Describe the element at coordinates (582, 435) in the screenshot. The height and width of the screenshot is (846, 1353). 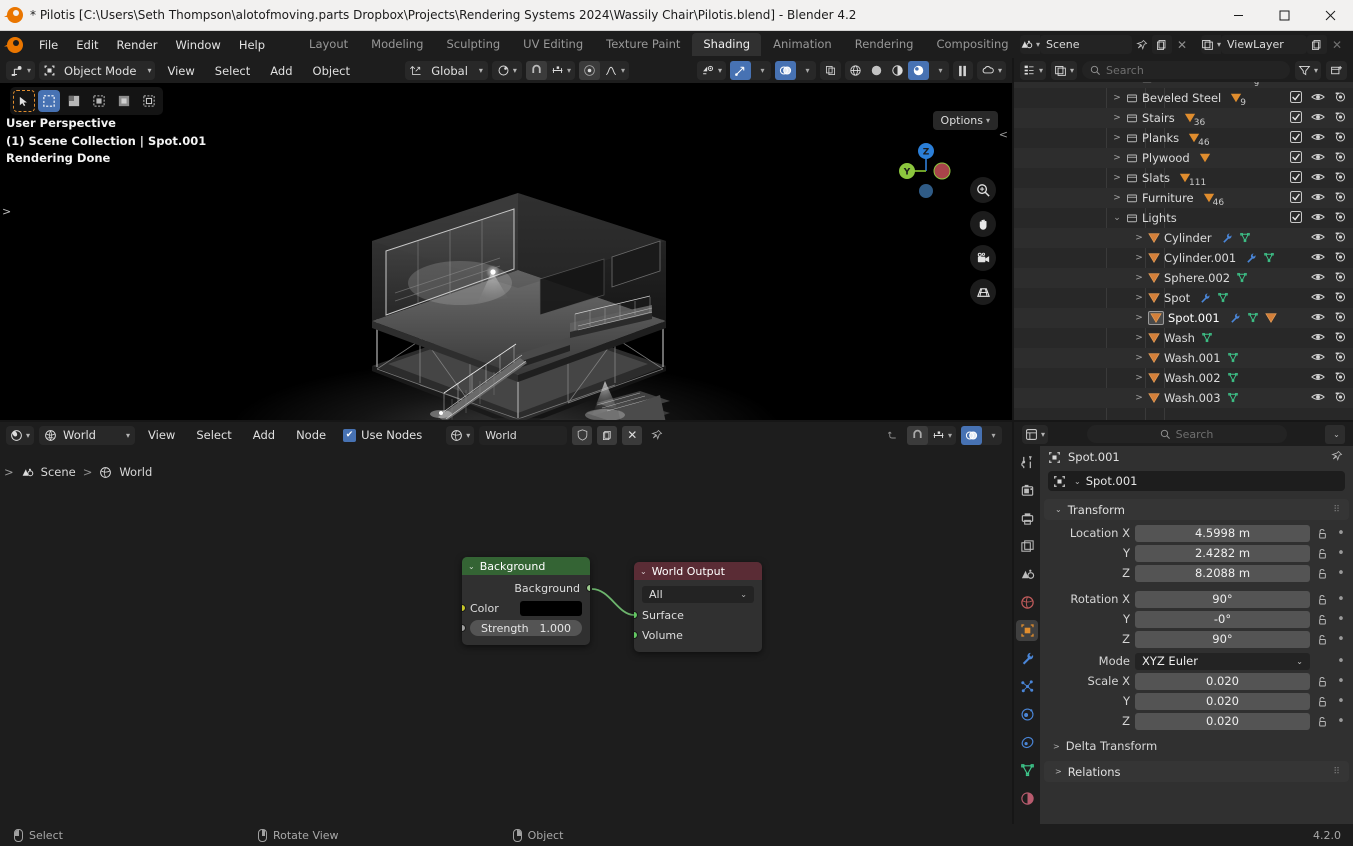
I see `fake-user-icon` at that location.